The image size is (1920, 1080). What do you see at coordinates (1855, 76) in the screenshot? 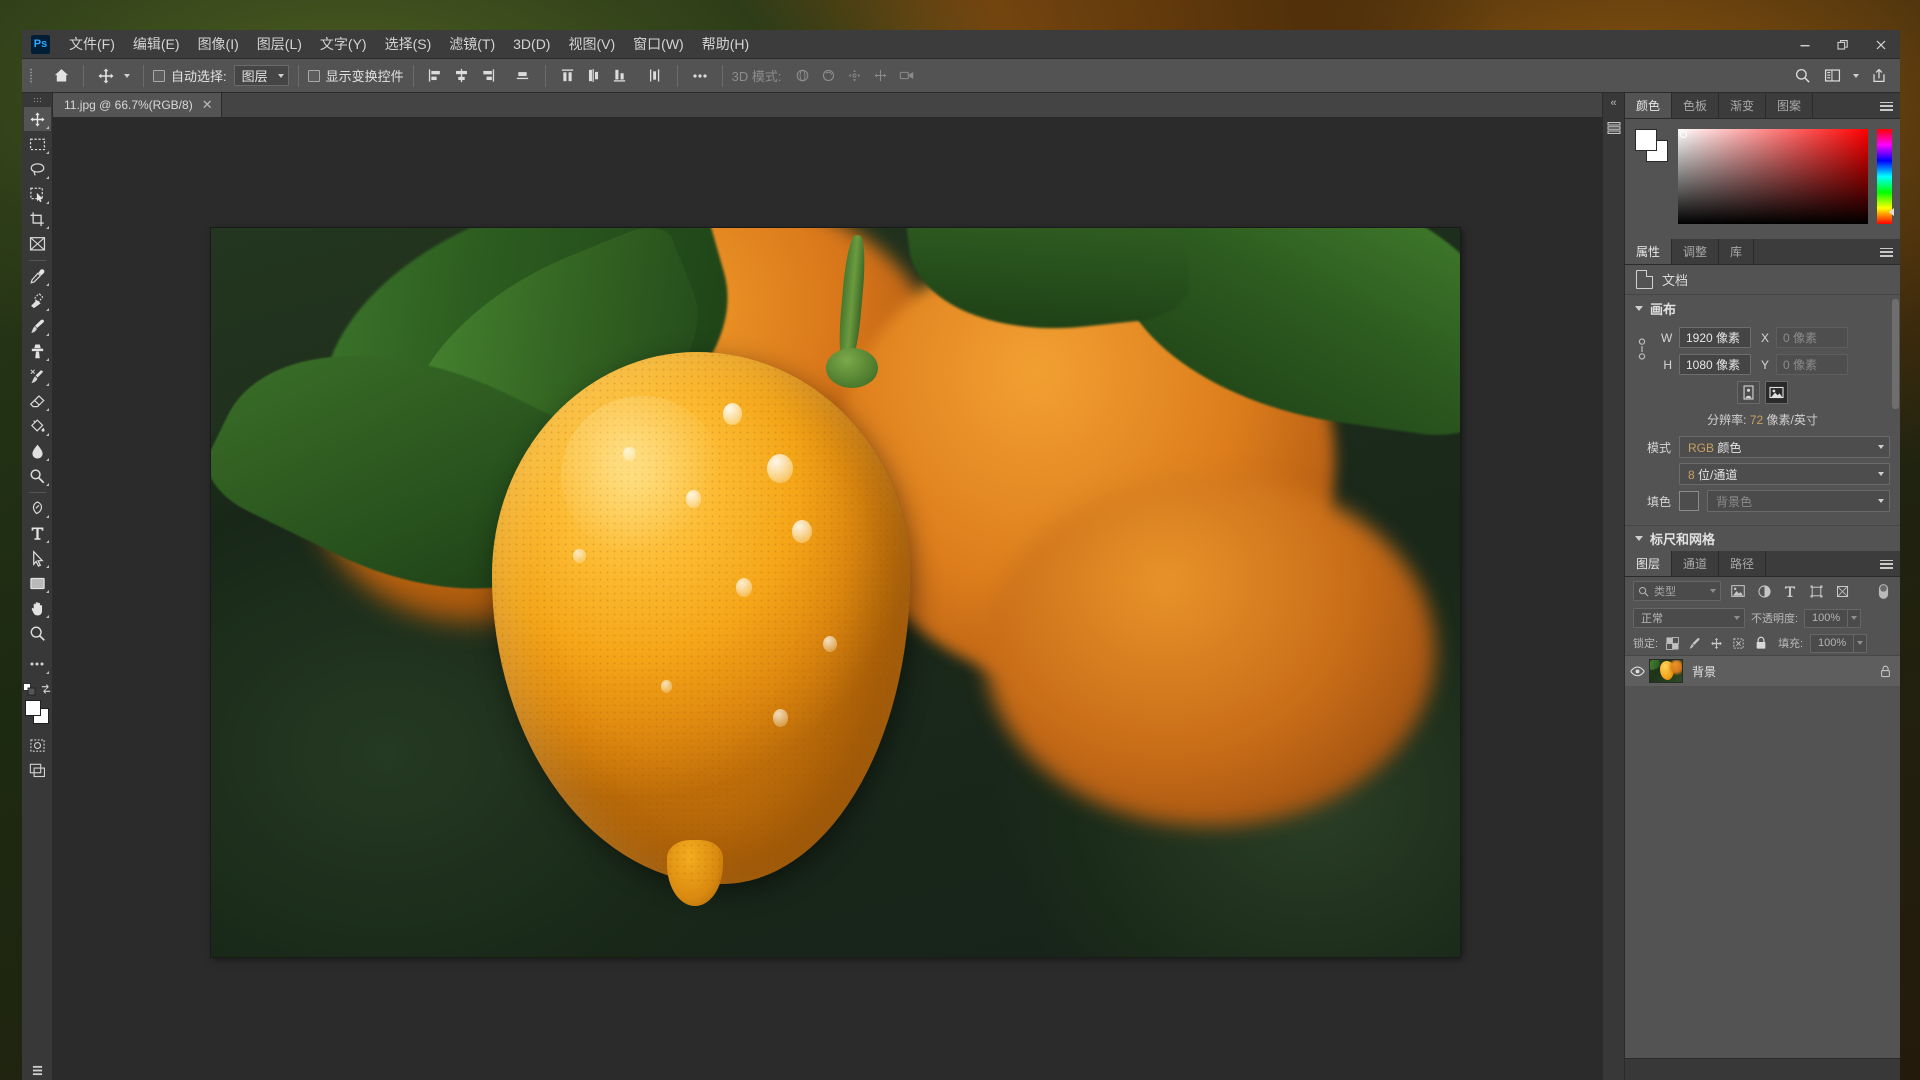
I see `arrange-chevron-icon` at bounding box center [1855, 76].